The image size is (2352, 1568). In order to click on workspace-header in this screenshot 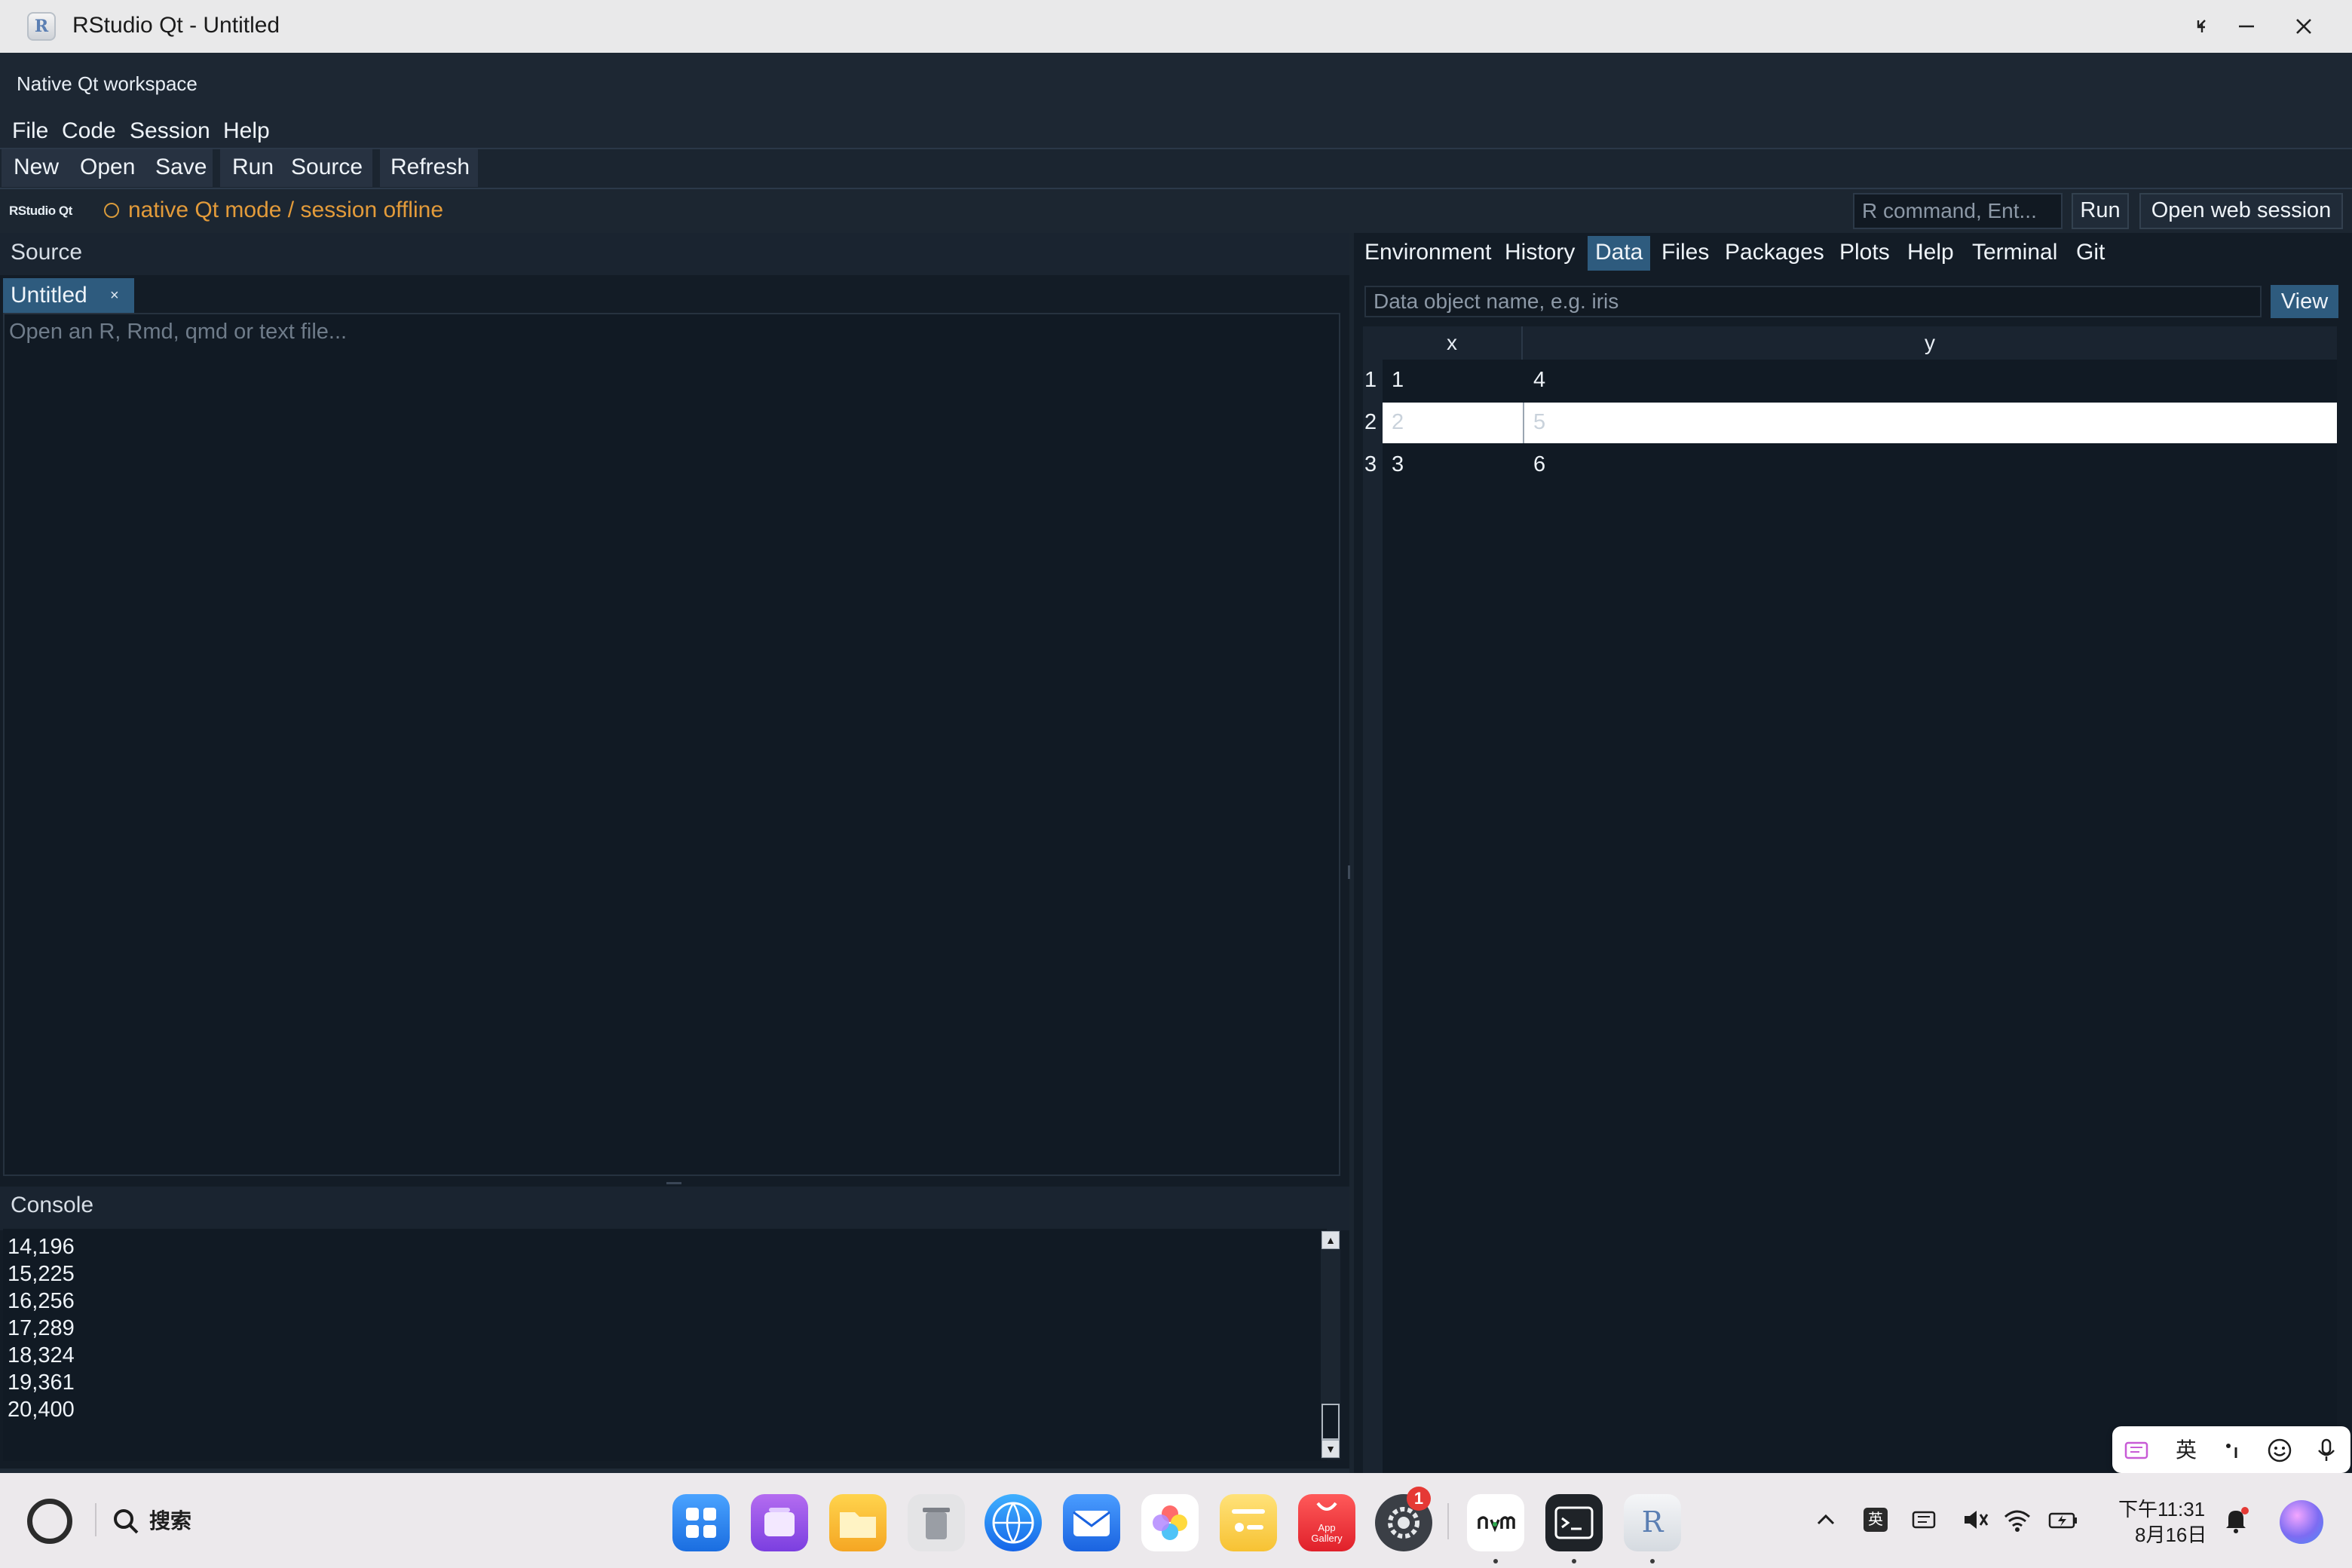, I will do `click(1176, 101)`.